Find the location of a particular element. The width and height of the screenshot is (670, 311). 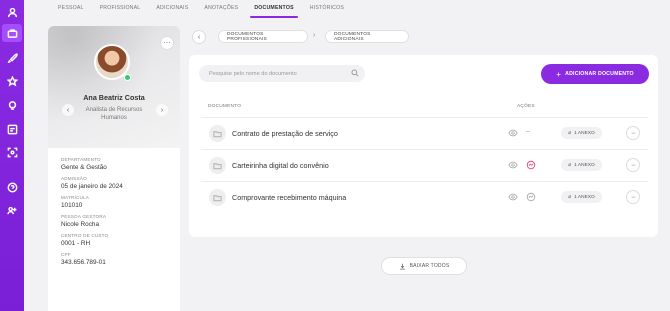

id-card-icon is located at coordinates (12, 129).